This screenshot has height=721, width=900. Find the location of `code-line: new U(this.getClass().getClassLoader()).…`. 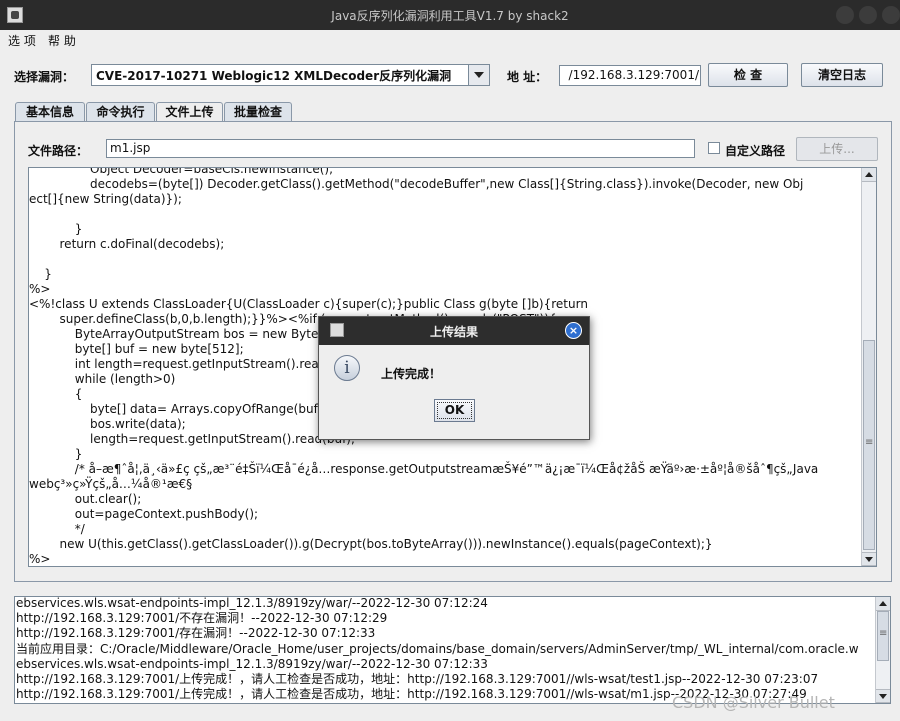

code-line: new U(this.getClass().getClassLoader()).… is located at coordinates (371, 544).